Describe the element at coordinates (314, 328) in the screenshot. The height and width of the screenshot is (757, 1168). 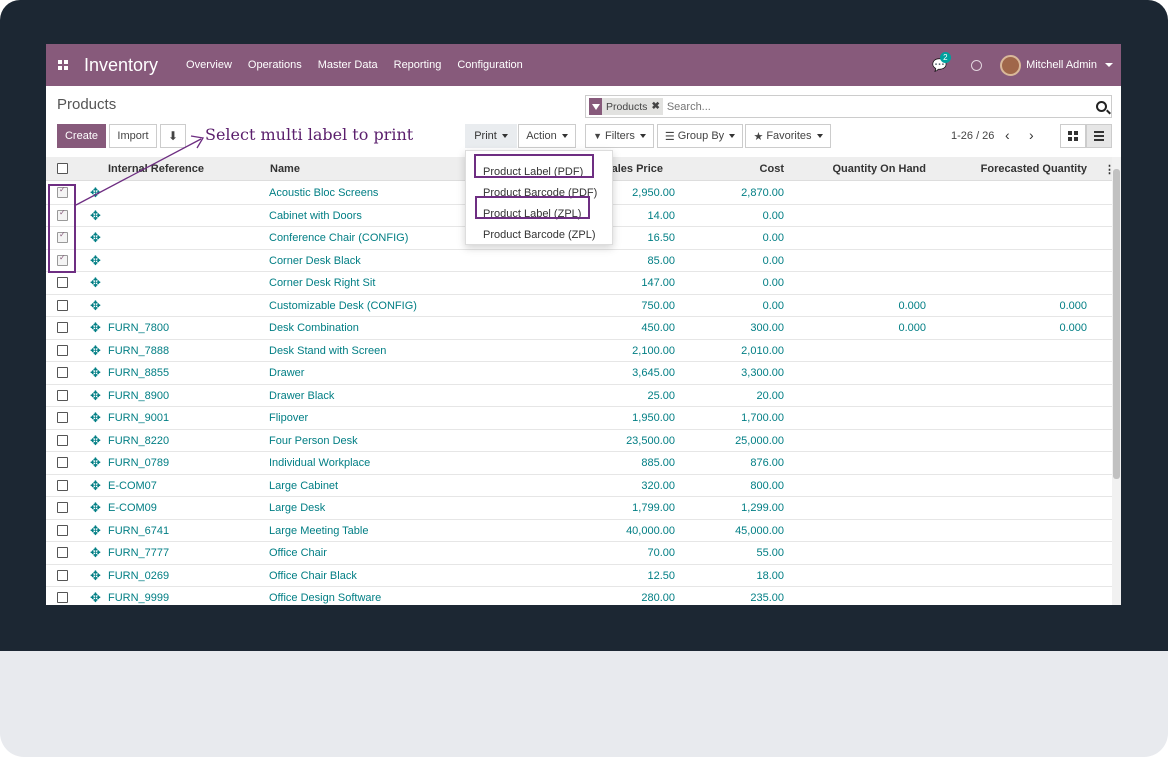
I see `cell-name: Desk Combination` at that location.